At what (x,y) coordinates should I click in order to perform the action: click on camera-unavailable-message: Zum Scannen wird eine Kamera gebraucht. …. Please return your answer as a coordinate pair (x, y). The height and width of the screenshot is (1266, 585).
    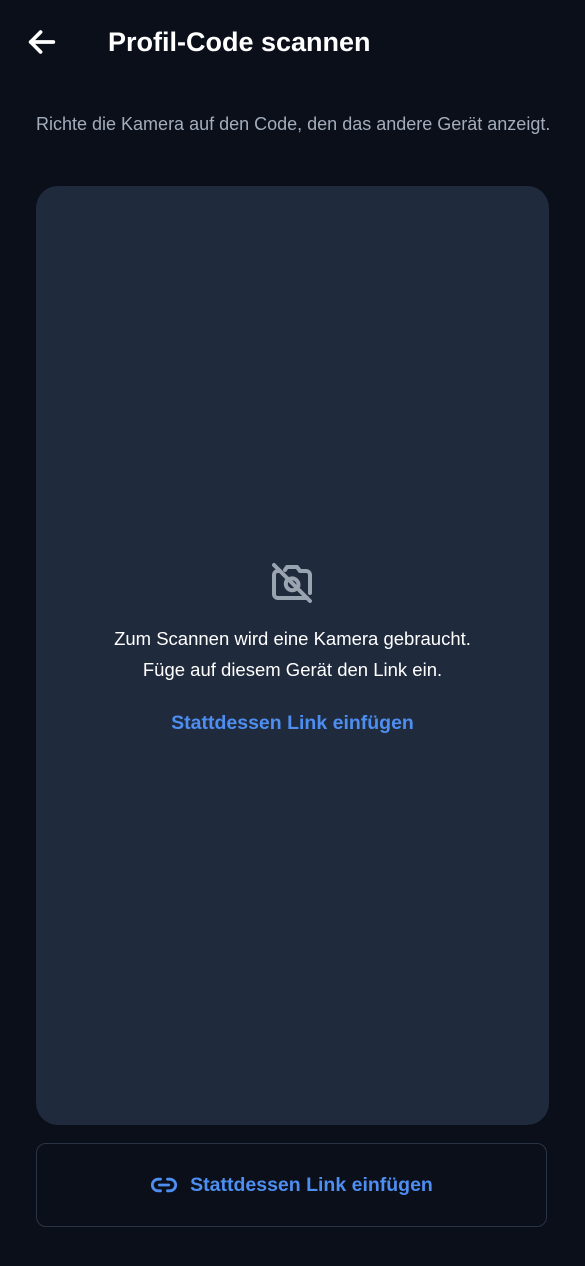
    Looking at the image, I should click on (292, 654).